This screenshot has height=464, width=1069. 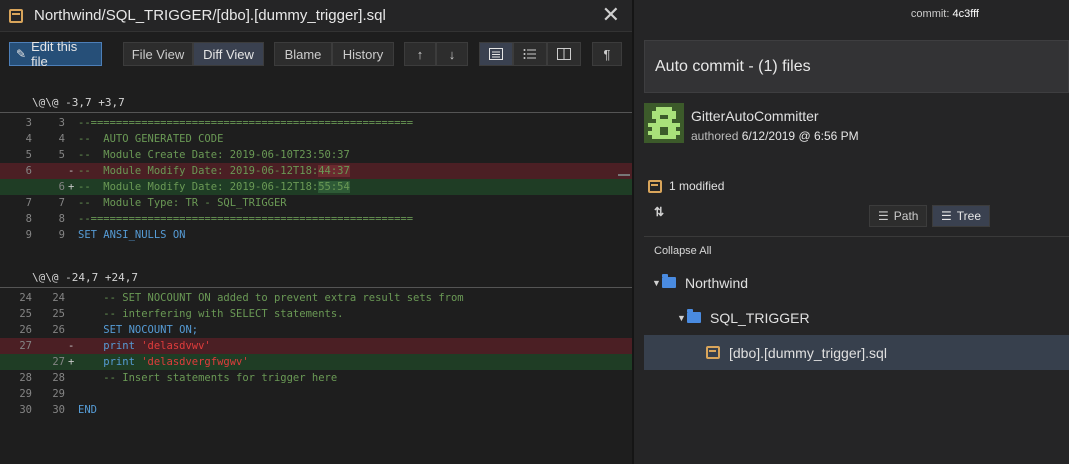 I want to click on changed-segment: 55:54, so click(x=334, y=187).